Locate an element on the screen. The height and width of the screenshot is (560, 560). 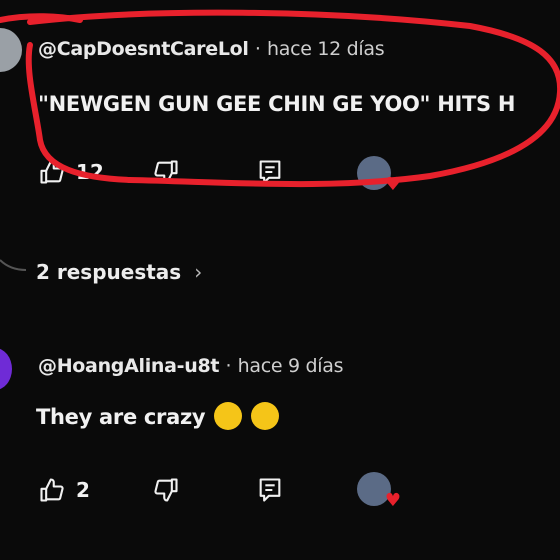
chevron-right-icon: › is located at coordinates (198, 272).